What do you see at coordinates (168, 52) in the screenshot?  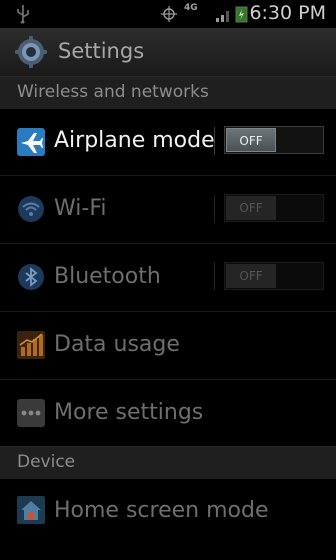 I see `title-bar: Settings` at bounding box center [168, 52].